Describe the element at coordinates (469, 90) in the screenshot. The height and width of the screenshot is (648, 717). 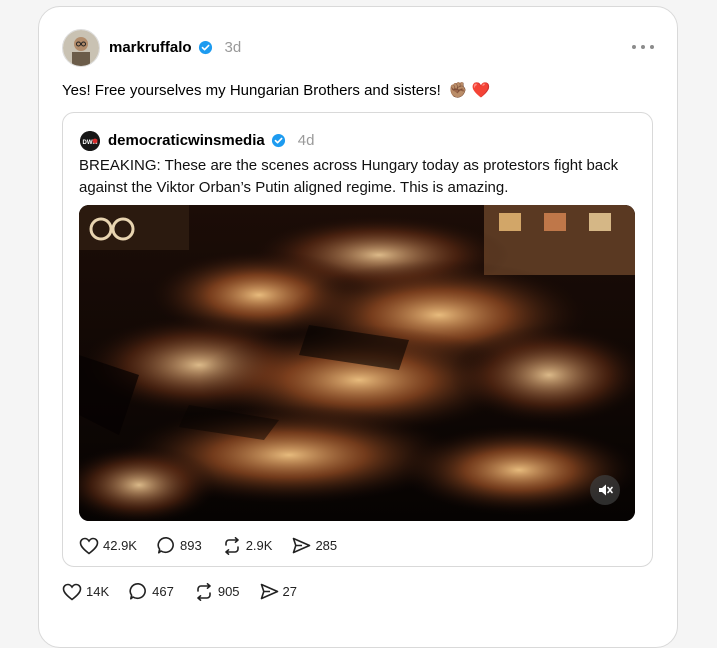
I see `post-emoji: ✊🏽 ❤️` at that location.